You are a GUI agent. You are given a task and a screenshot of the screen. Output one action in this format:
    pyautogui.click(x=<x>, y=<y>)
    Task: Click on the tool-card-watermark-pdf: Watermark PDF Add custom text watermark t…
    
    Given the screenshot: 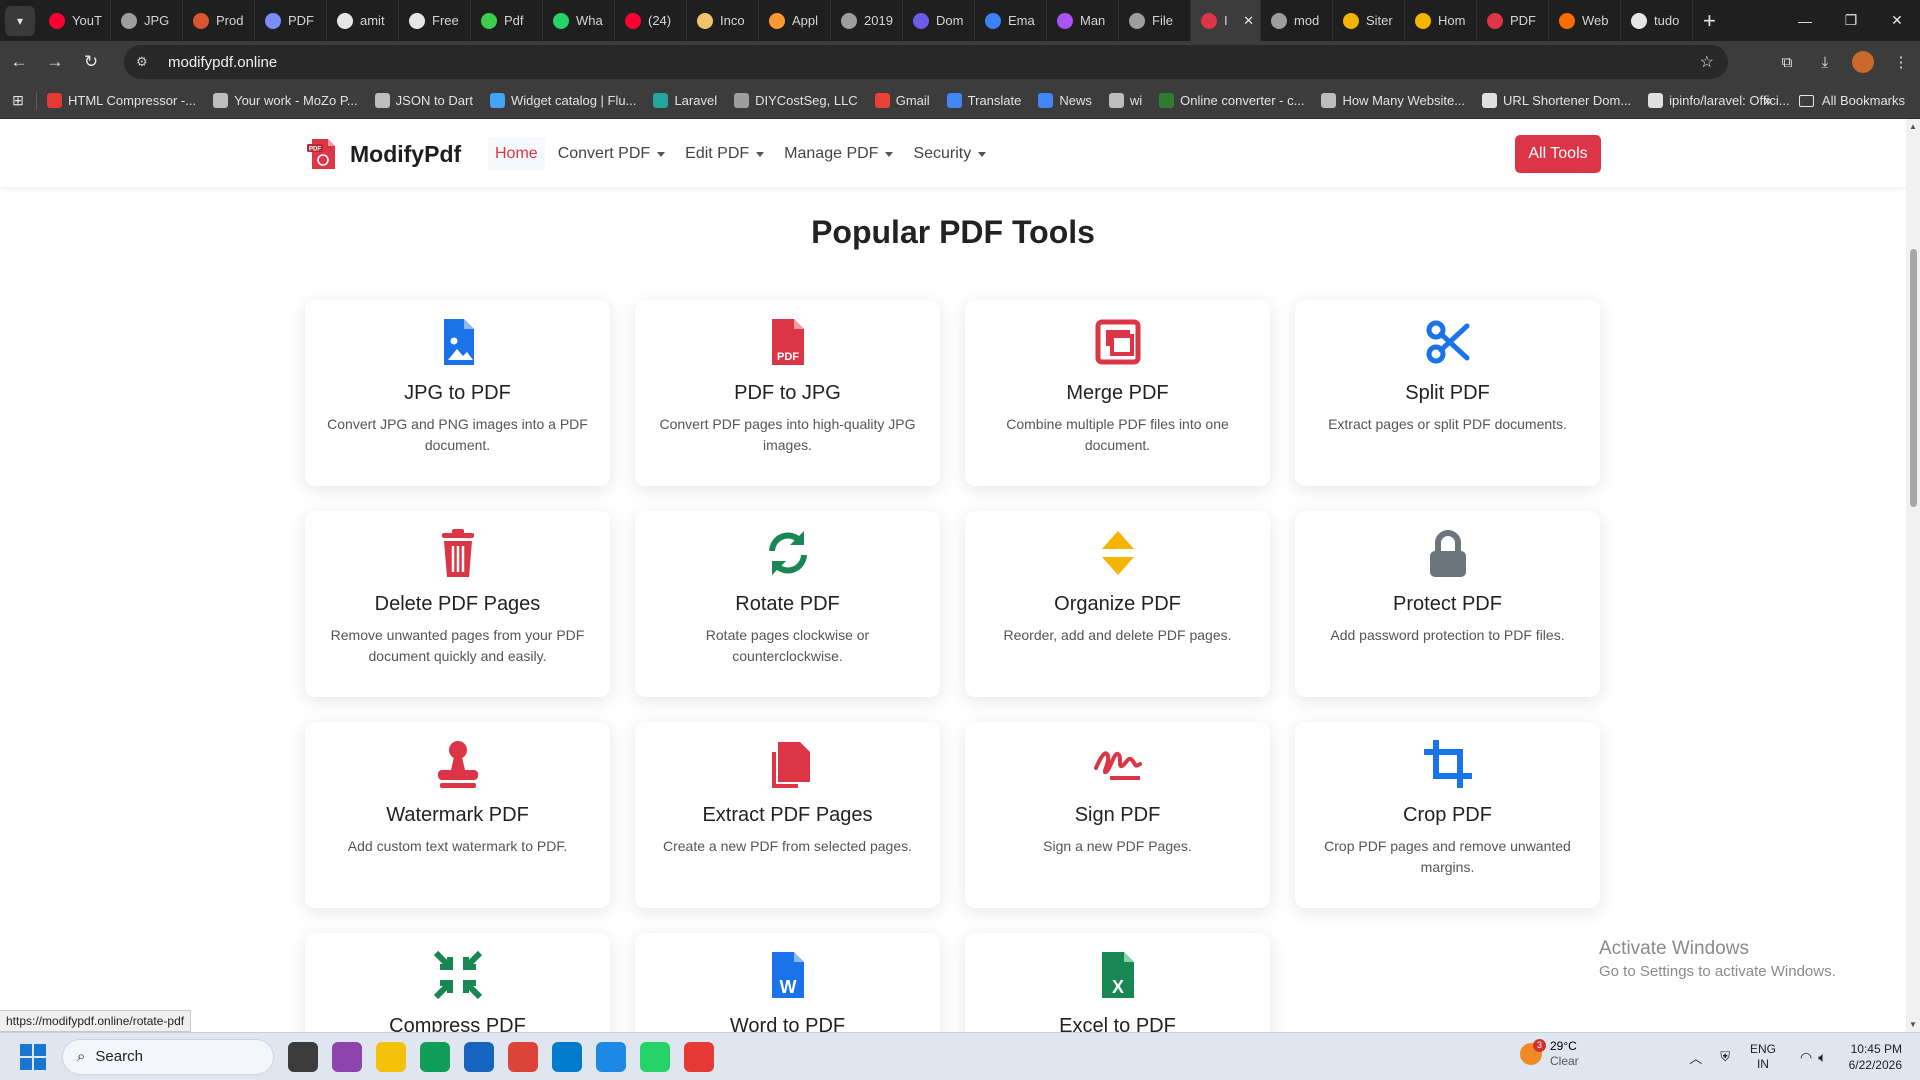 What is the action you would take?
    pyautogui.click(x=457, y=815)
    